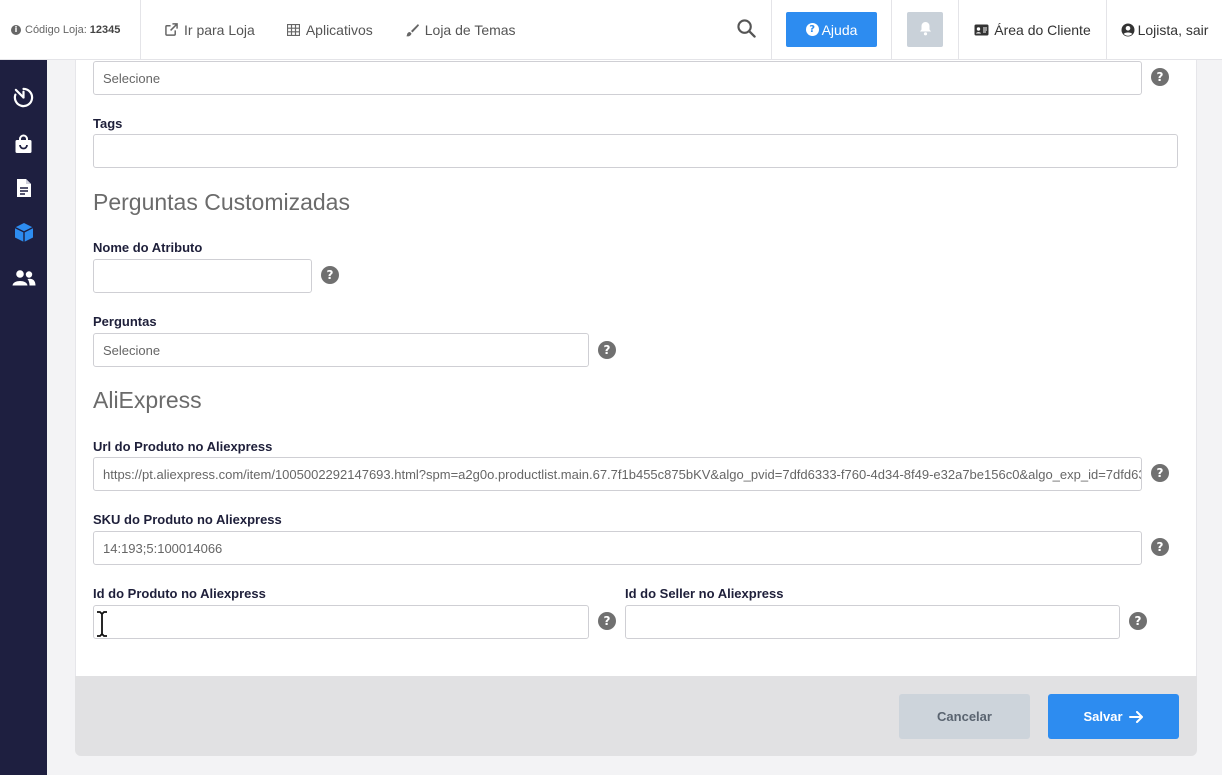 The image size is (1222, 775). Describe the element at coordinates (1128, 30) in the screenshot. I see `user-circle-icon` at that location.